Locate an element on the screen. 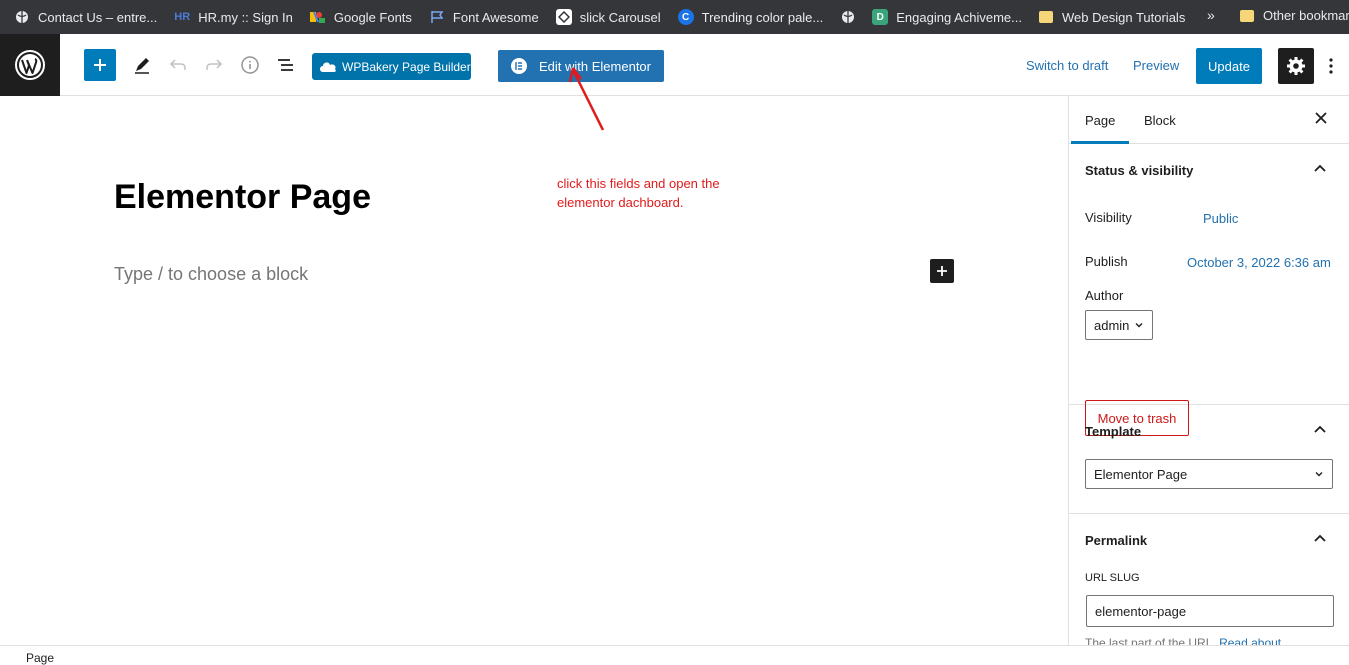 This screenshot has height=665, width=1349. wpbakery-label: WPBakery Page Builder is located at coordinates (406, 66).